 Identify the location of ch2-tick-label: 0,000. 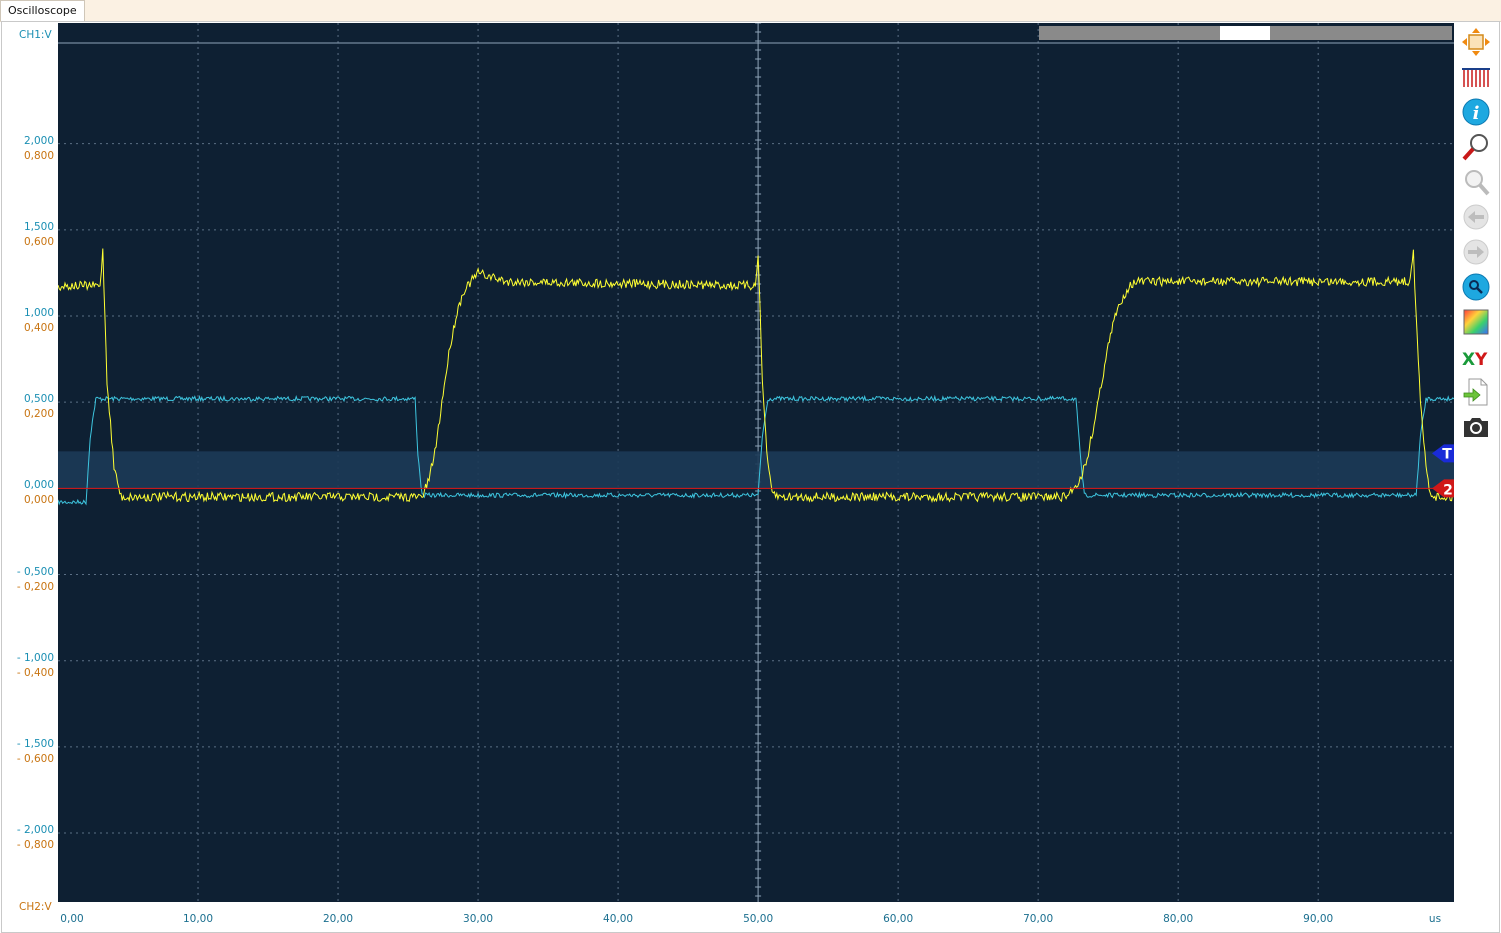
(38, 500).